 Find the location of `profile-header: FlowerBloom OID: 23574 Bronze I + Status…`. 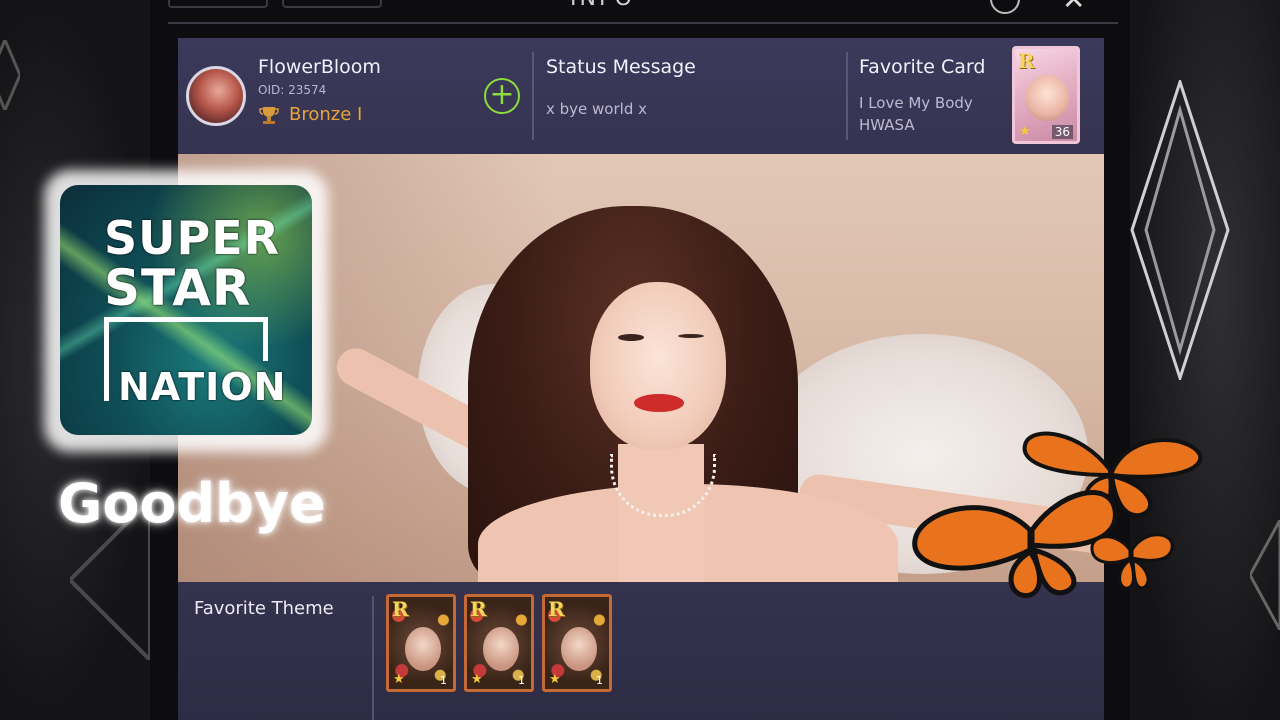

profile-header: FlowerBloom OID: 23574 Bronze I + Status… is located at coordinates (641, 96).